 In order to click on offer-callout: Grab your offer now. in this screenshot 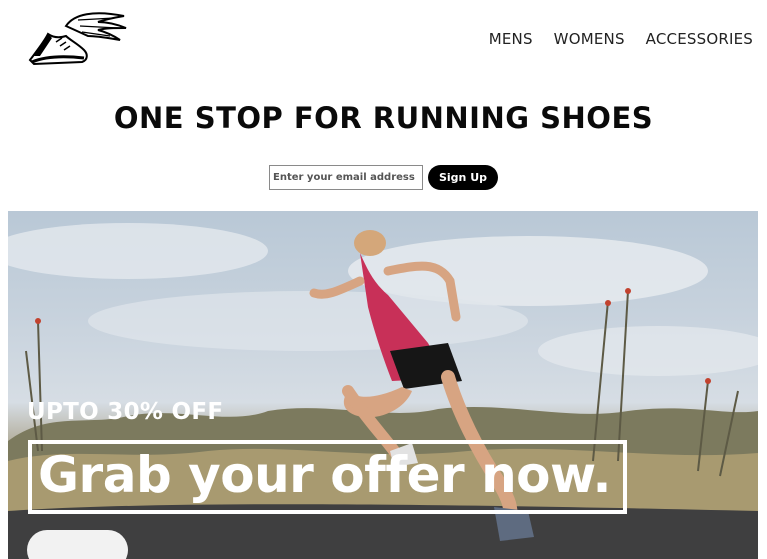, I will do `click(327, 477)`.